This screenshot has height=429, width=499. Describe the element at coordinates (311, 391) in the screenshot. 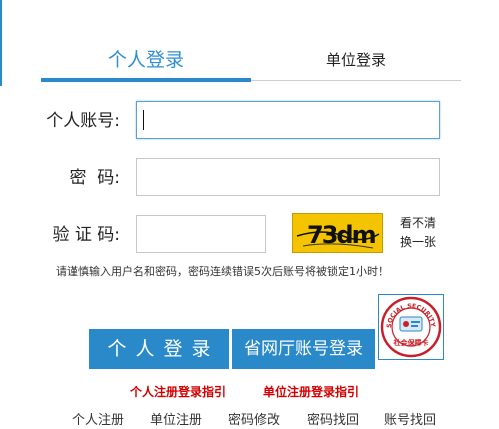

I see `unit-registration-guide-link: 单位注册登录指引` at that location.